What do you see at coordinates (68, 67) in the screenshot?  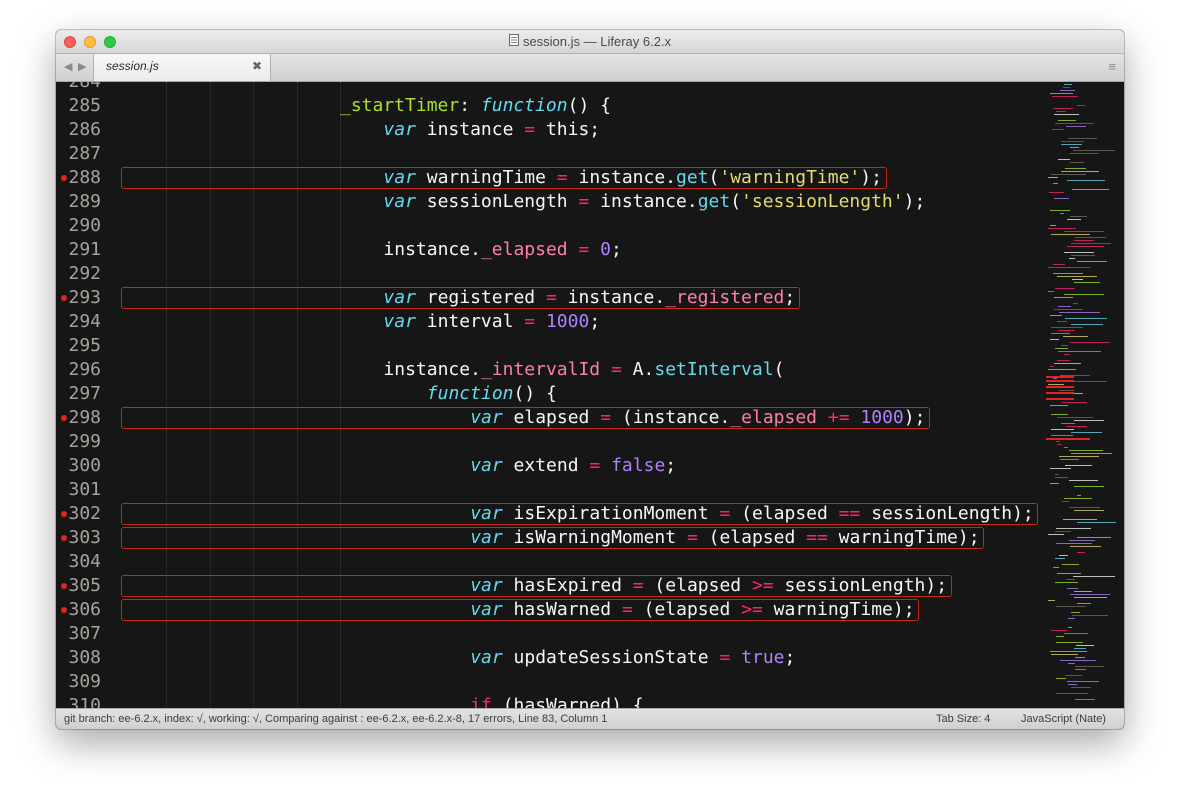 I see `navigate-back-icon: ◀` at bounding box center [68, 67].